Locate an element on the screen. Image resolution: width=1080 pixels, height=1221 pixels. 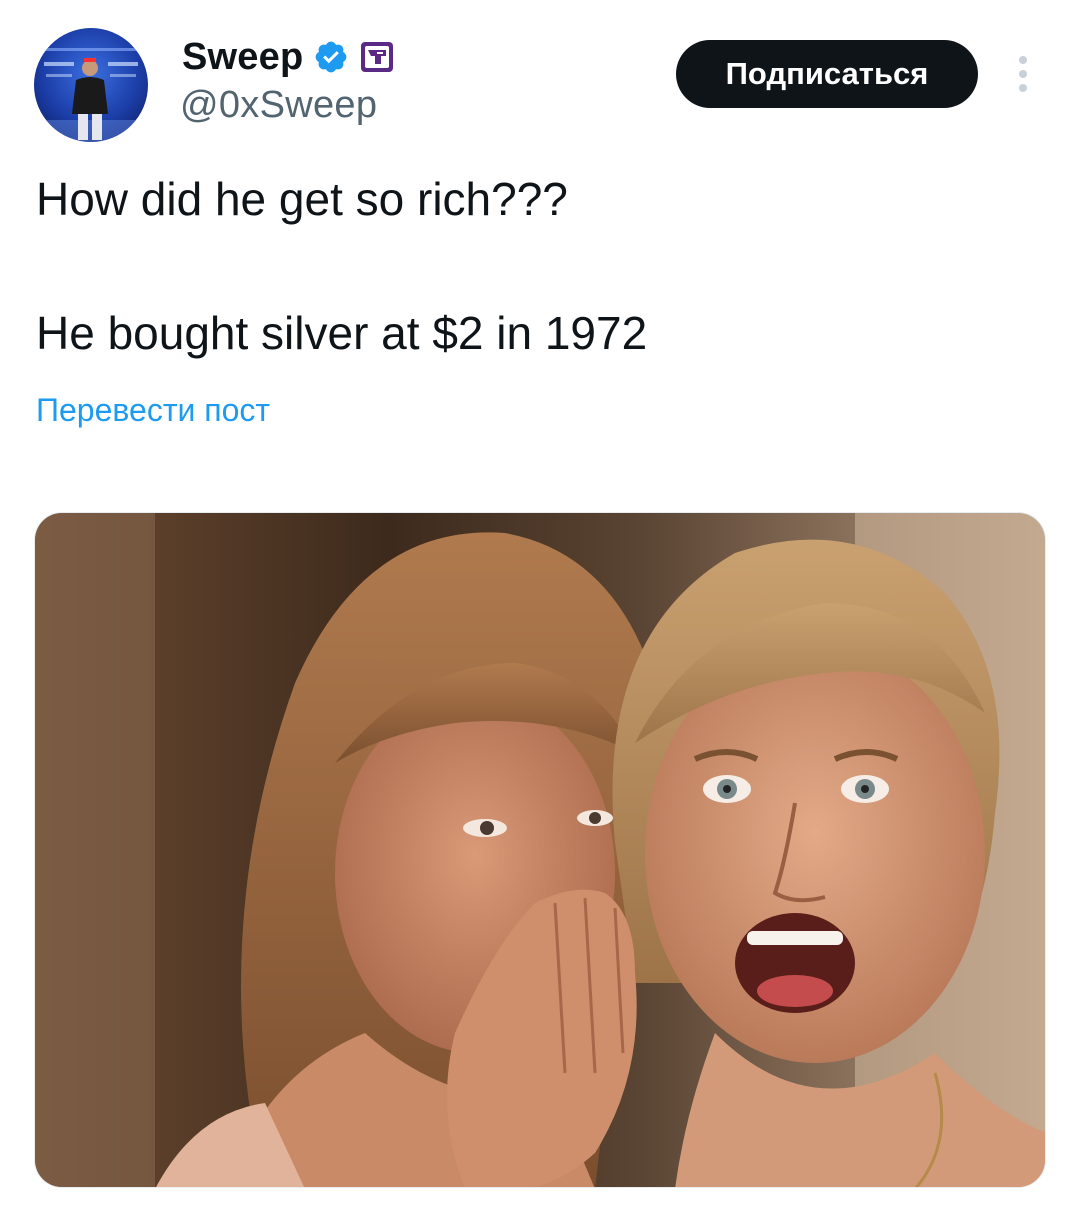
translate-post-link: Перевести пост is located at coordinates (153, 410).